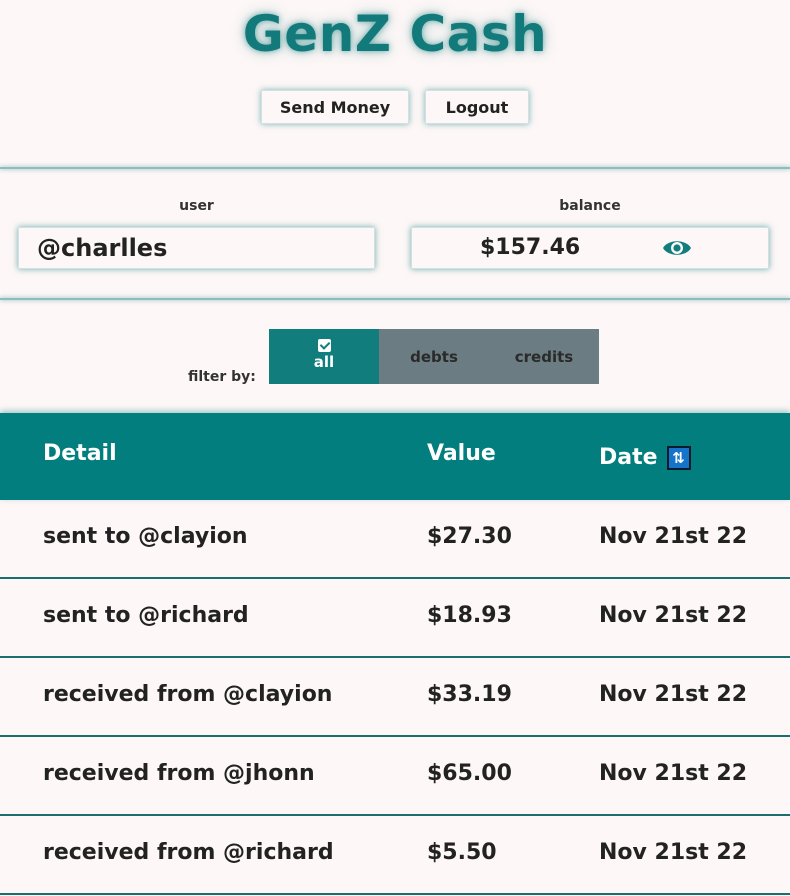  What do you see at coordinates (145, 536) in the screenshot?
I see `row-detail: sent to @clayion` at bounding box center [145, 536].